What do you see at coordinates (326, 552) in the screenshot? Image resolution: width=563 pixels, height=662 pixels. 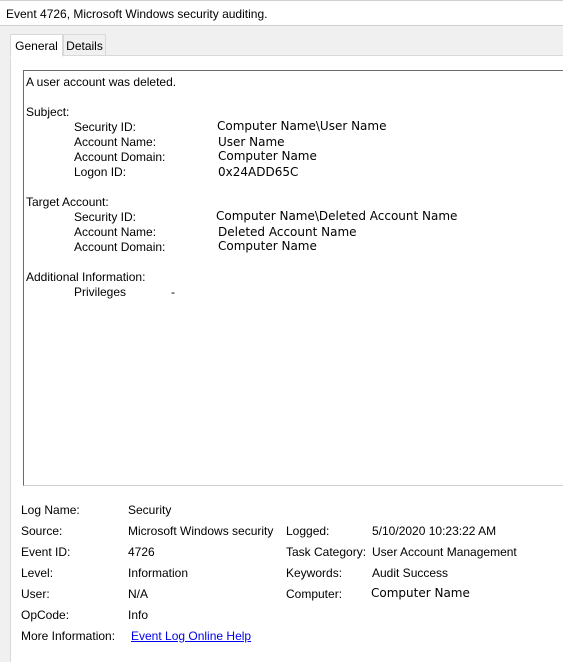 I see `task-category-label: Task Category:` at bounding box center [326, 552].